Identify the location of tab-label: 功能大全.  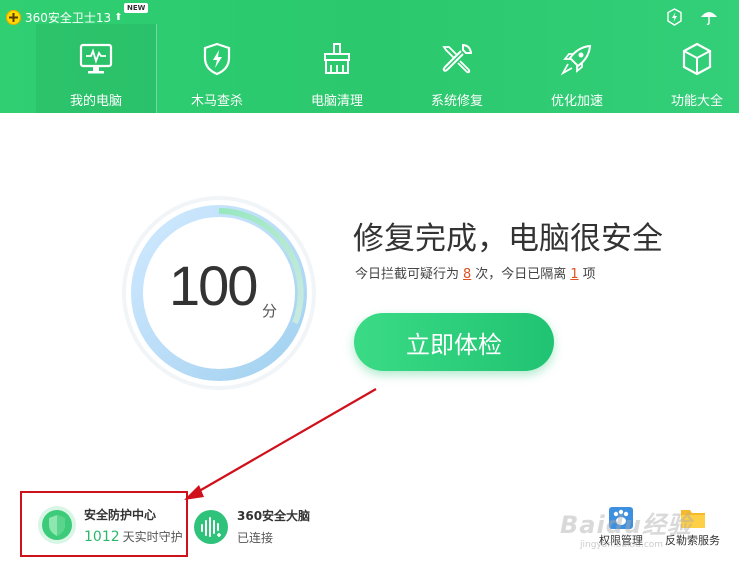
(696, 101).